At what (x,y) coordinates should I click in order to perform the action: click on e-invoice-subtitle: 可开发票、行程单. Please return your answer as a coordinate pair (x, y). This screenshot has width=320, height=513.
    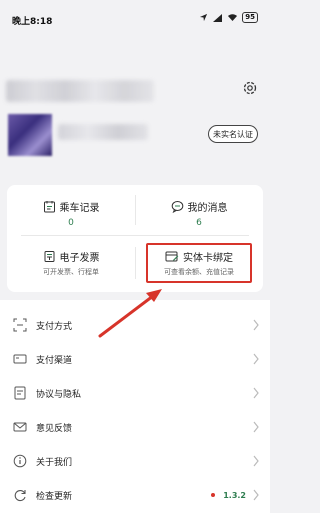
    Looking at the image, I should click on (71, 272).